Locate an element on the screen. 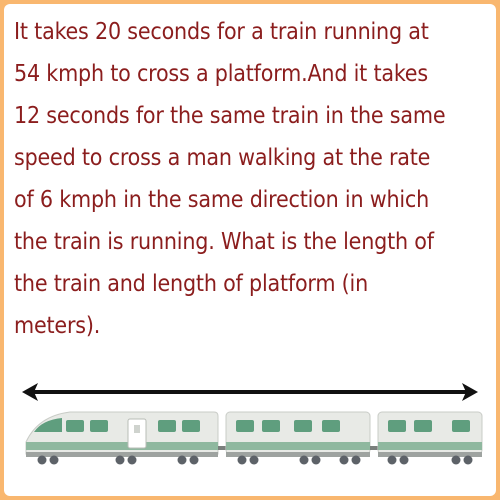  question-line: speed to cross a man walking at the rate is located at coordinates (222, 158).